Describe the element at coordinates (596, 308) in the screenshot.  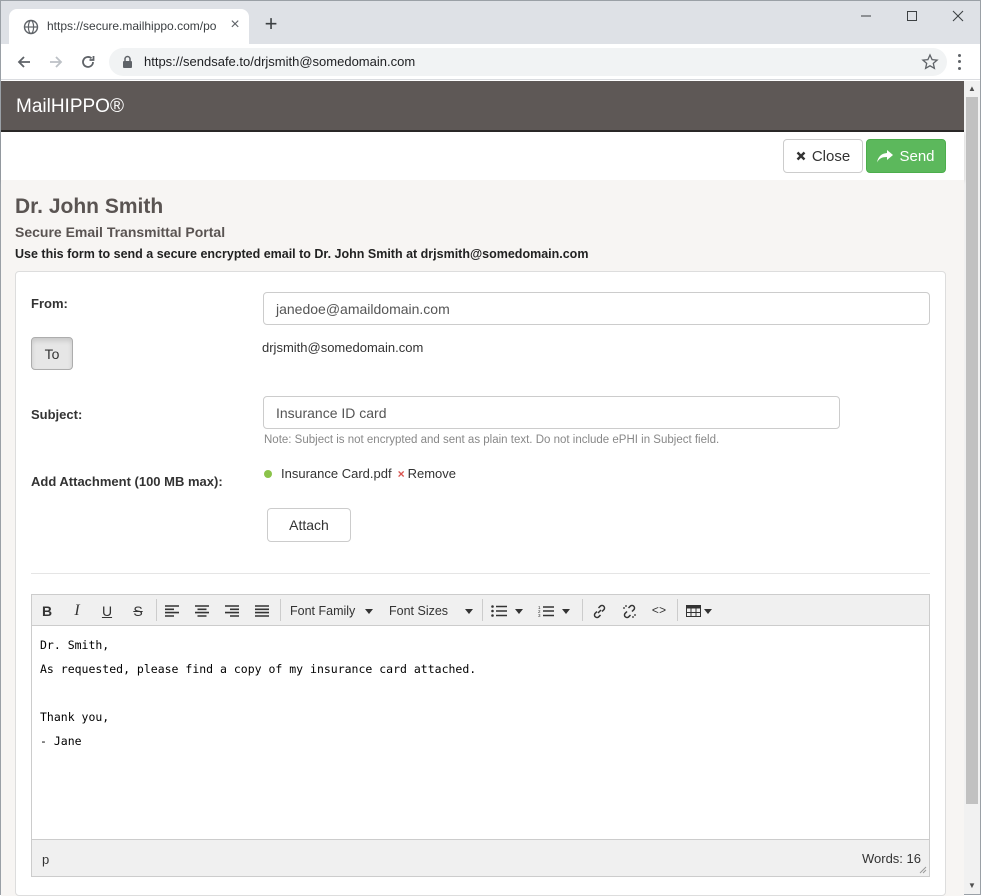
I see `from-field: janedoe@amaildomain.com` at that location.